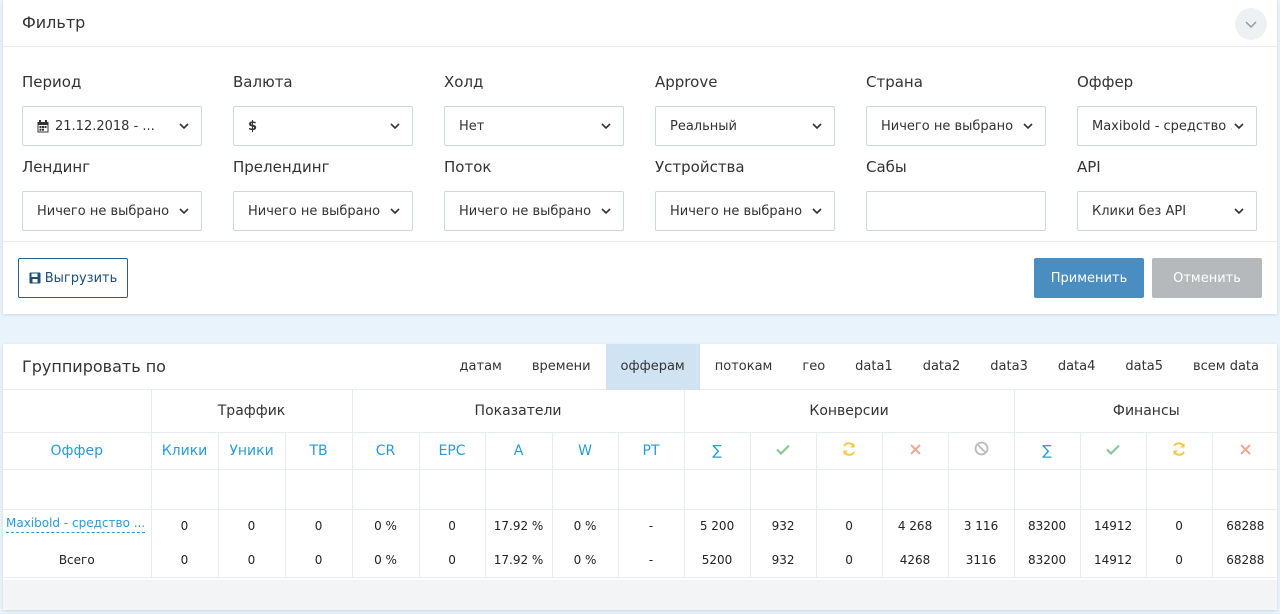  I want to click on group-traffic: Траффик, so click(251, 411).